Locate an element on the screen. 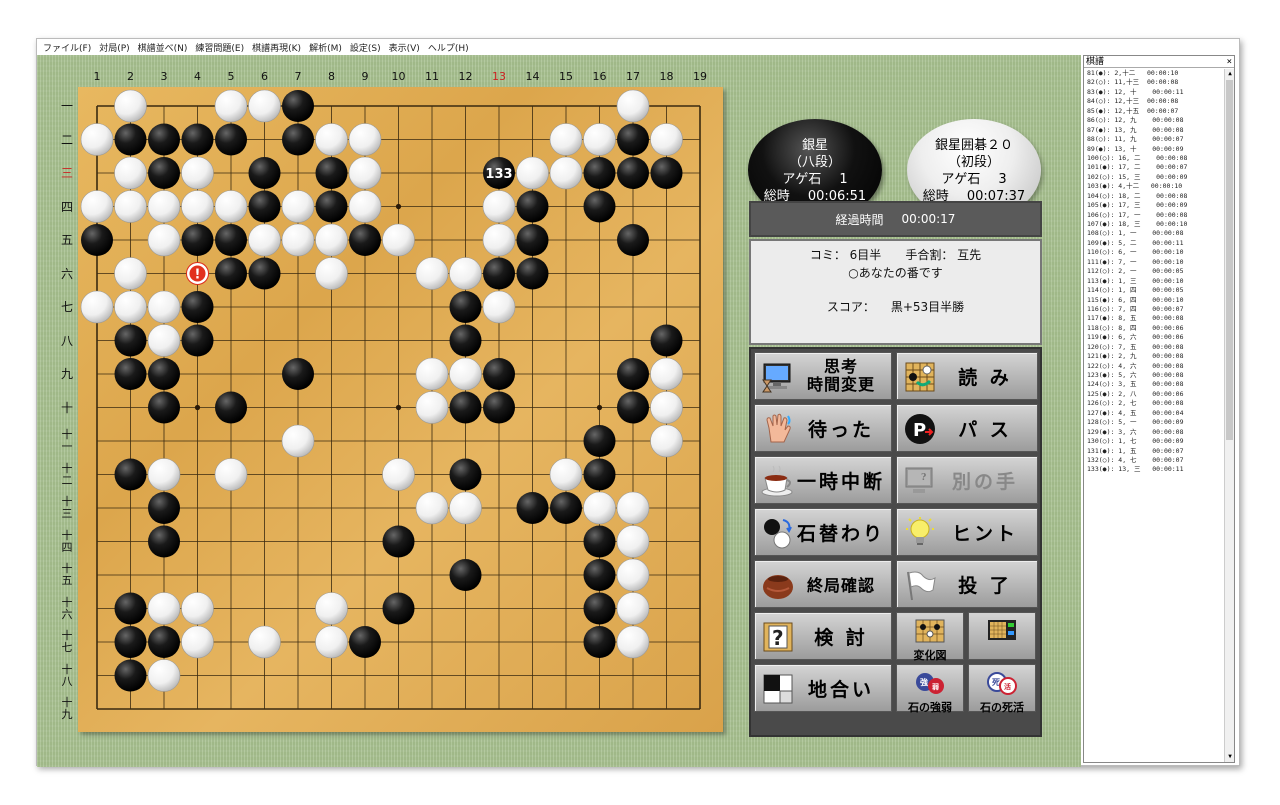 The width and height of the screenshot is (1280, 805). kifu-row: 102(○): 15, 三 00:00:09 is located at coordinates (1154, 177).